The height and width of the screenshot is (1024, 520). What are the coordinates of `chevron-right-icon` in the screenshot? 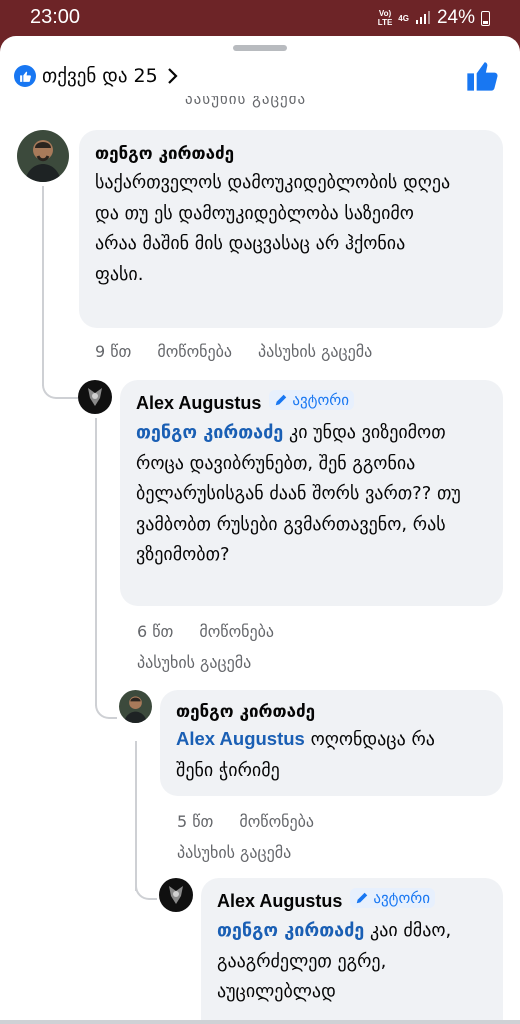 It's located at (172, 76).